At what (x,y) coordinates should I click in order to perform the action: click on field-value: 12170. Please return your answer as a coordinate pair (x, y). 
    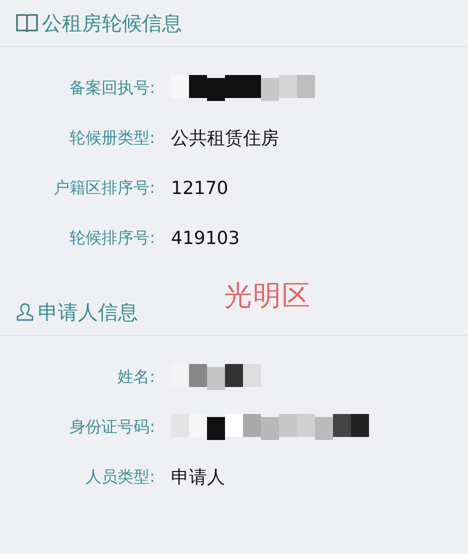
    Looking at the image, I should click on (200, 188).